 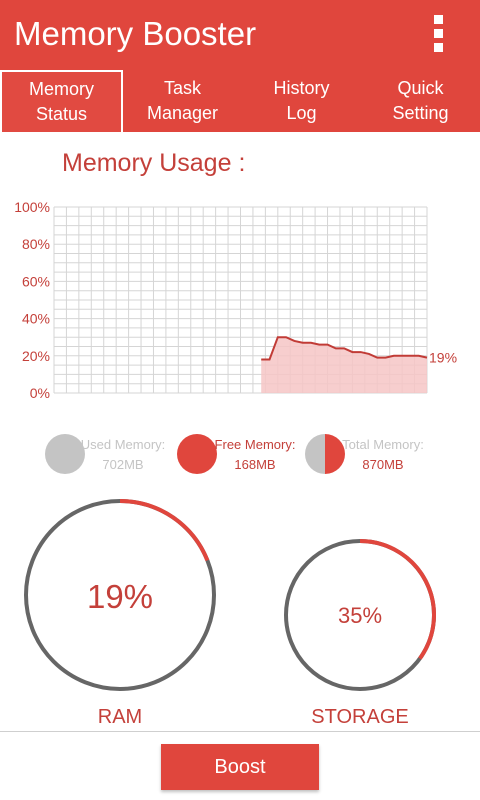 What do you see at coordinates (135, 33) in the screenshot?
I see `app-title: Memory Booster` at bounding box center [135, 33].